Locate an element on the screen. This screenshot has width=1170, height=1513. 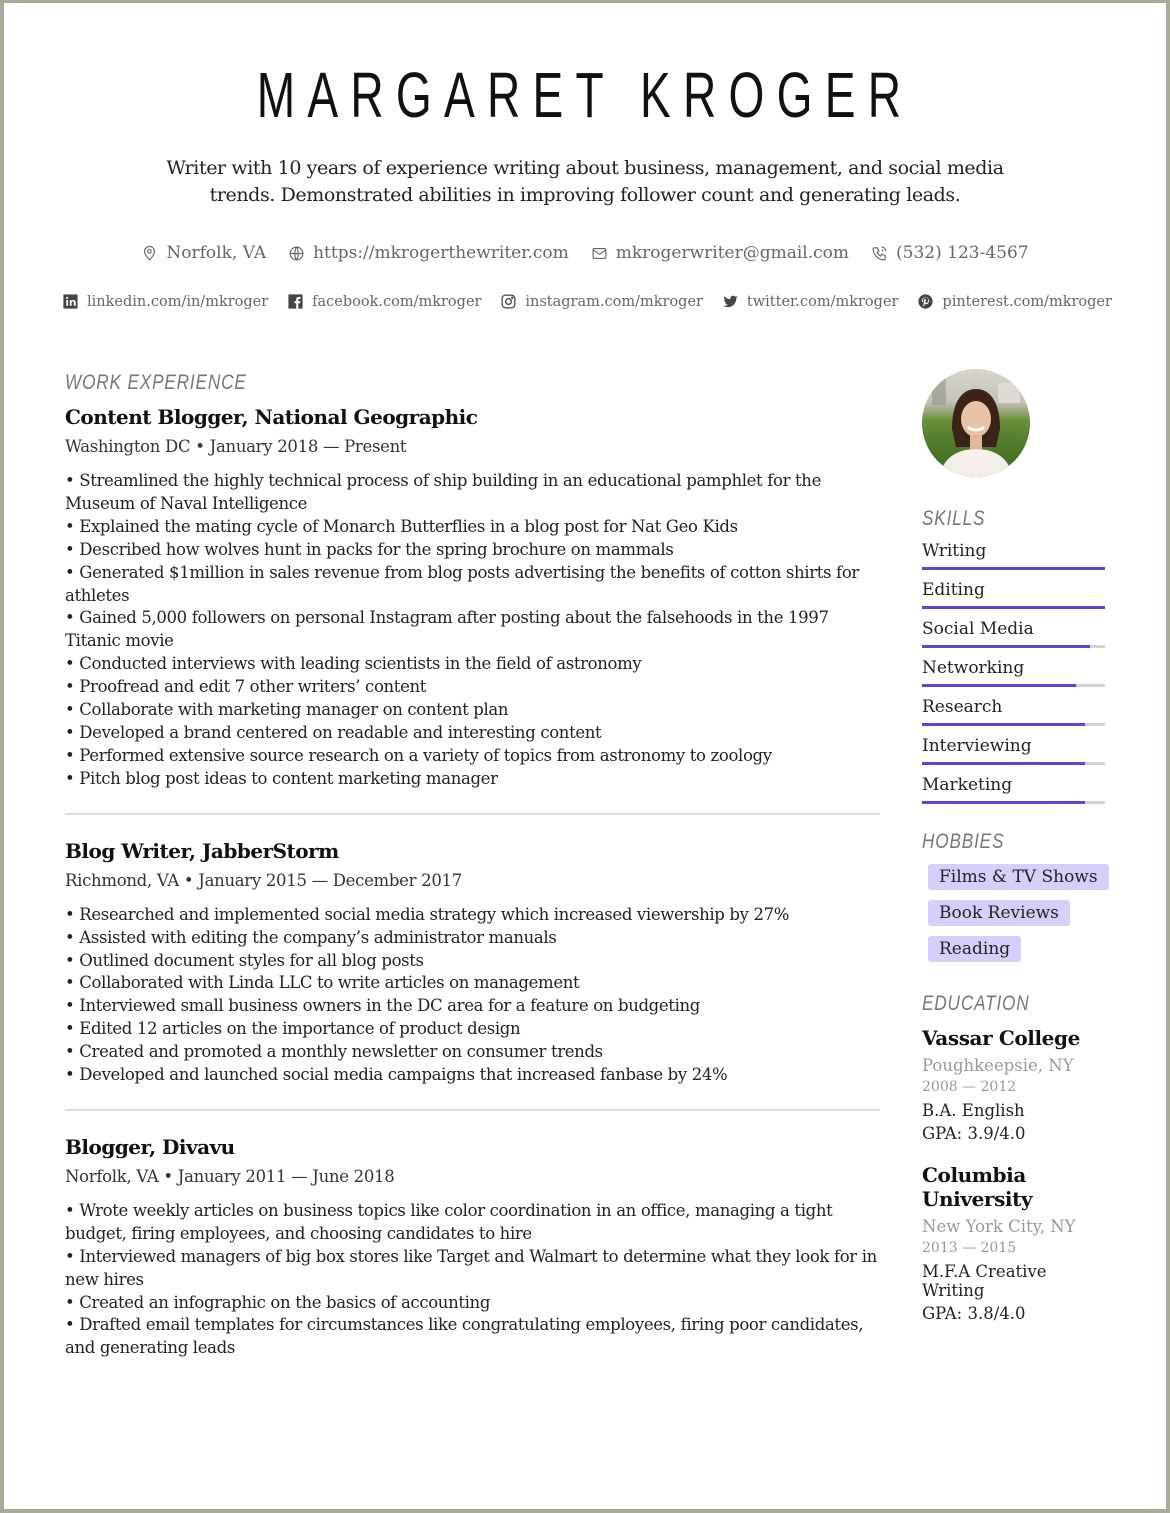
social-facebook: facebook.com/mkroger is located at coordinates (384, 301).